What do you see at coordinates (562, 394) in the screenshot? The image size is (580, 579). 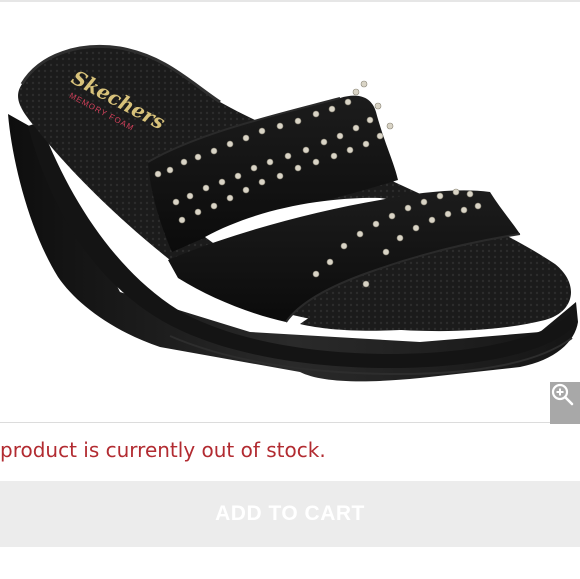 I see `zoom-in-icon` at bounding box center [562, 394].